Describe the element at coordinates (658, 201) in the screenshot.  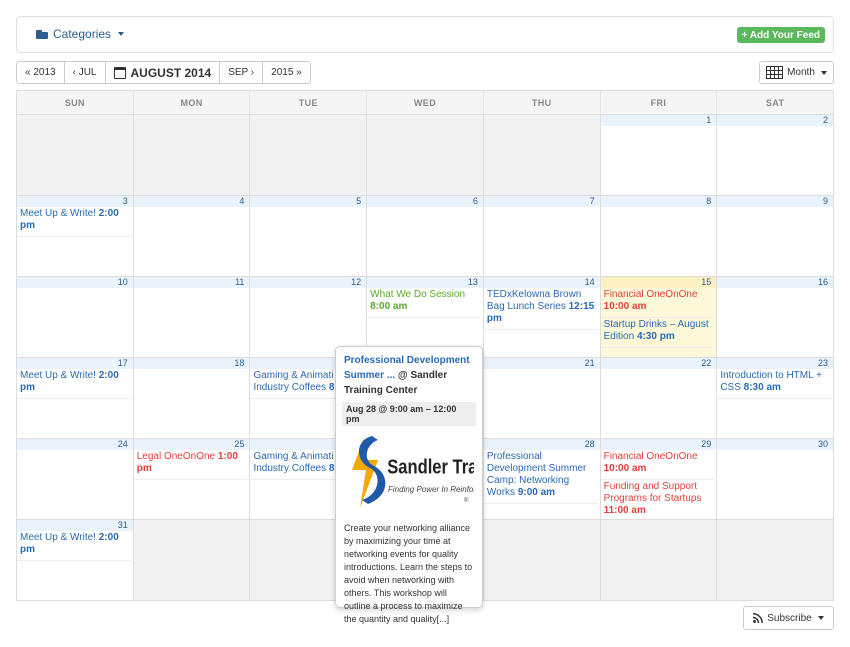
I see `day-number: 8` at that location.